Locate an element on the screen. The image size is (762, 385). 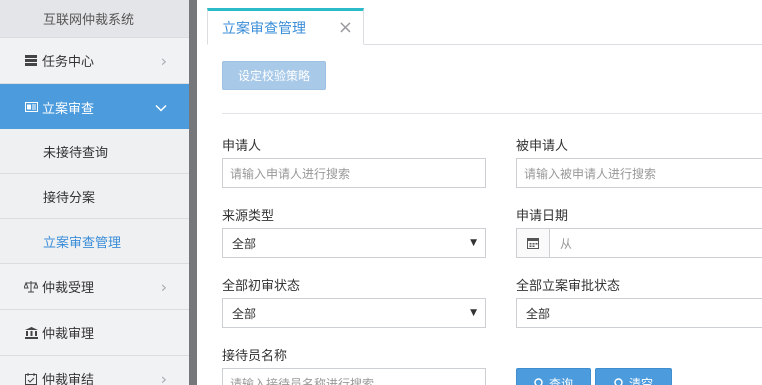
applicant-input: 请输入申请人进行搜索 is located at coordinates (354, 173).